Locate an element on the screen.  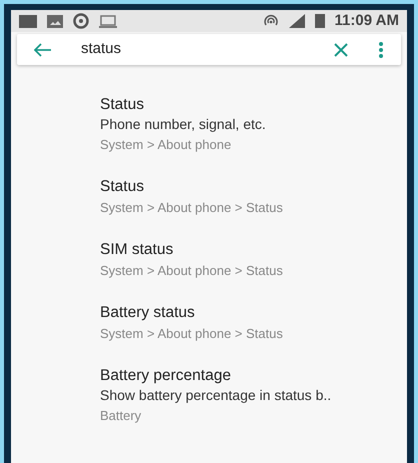
close-icon is located at coordinates (341, 49).